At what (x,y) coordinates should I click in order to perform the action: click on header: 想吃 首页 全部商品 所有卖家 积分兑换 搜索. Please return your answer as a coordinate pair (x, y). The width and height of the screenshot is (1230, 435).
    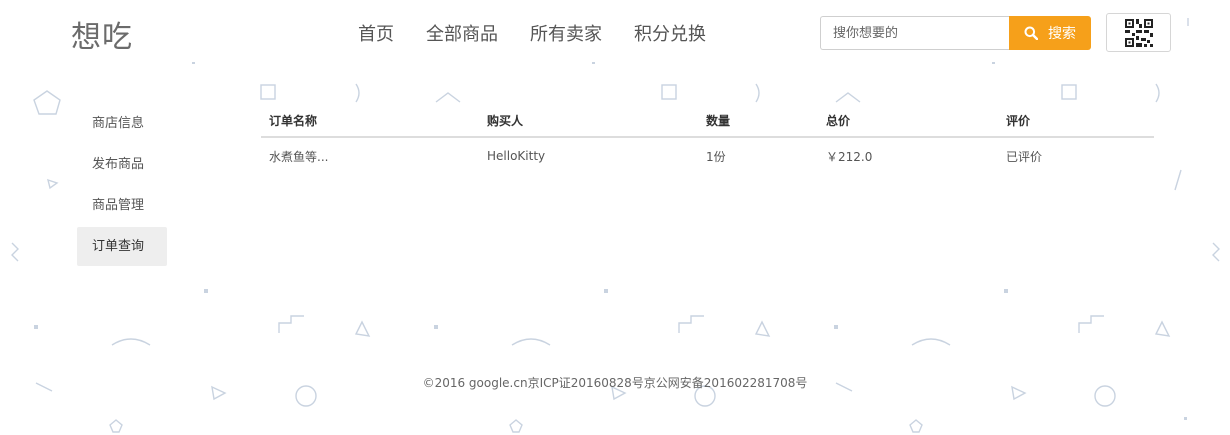
    Looking at the image, I should click on (615, 32).